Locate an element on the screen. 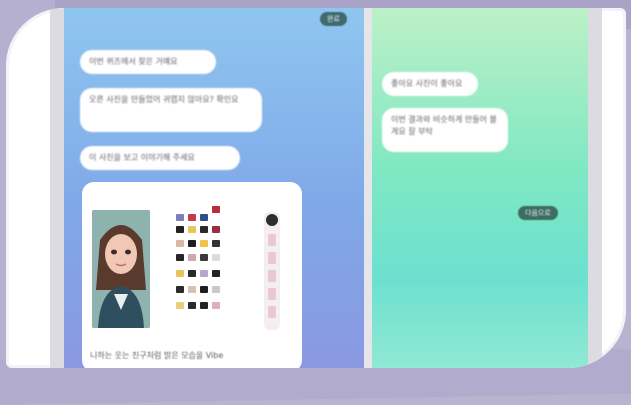 The image size is (631, 405). status-badge: 완료 is located at coordinates (333, 19).